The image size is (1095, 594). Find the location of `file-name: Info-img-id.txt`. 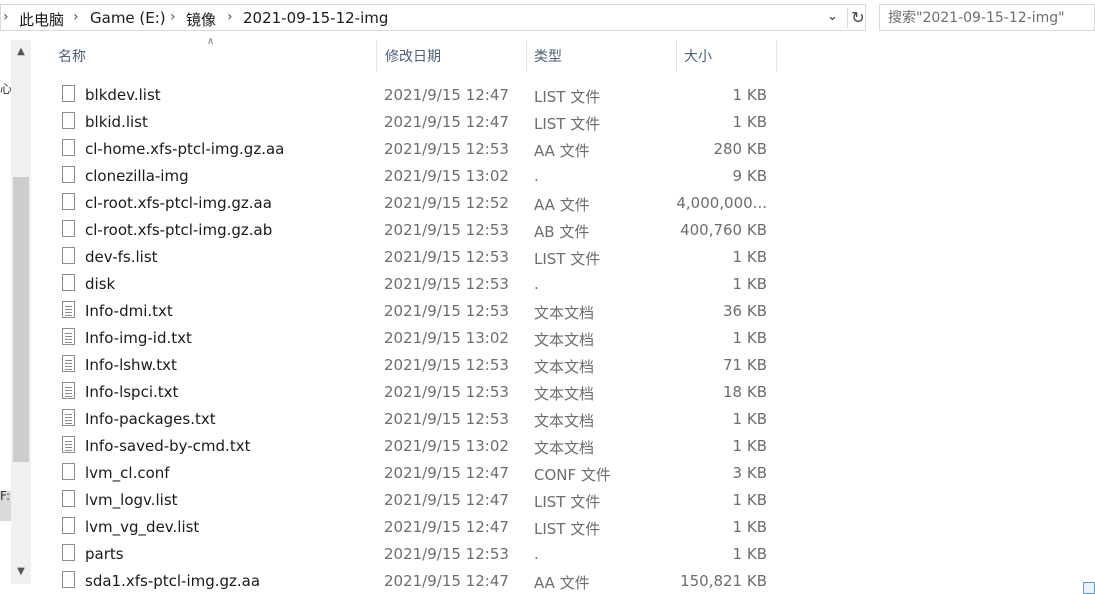

file-name: Info-img-id.txt is located at coordinates (138, 338).